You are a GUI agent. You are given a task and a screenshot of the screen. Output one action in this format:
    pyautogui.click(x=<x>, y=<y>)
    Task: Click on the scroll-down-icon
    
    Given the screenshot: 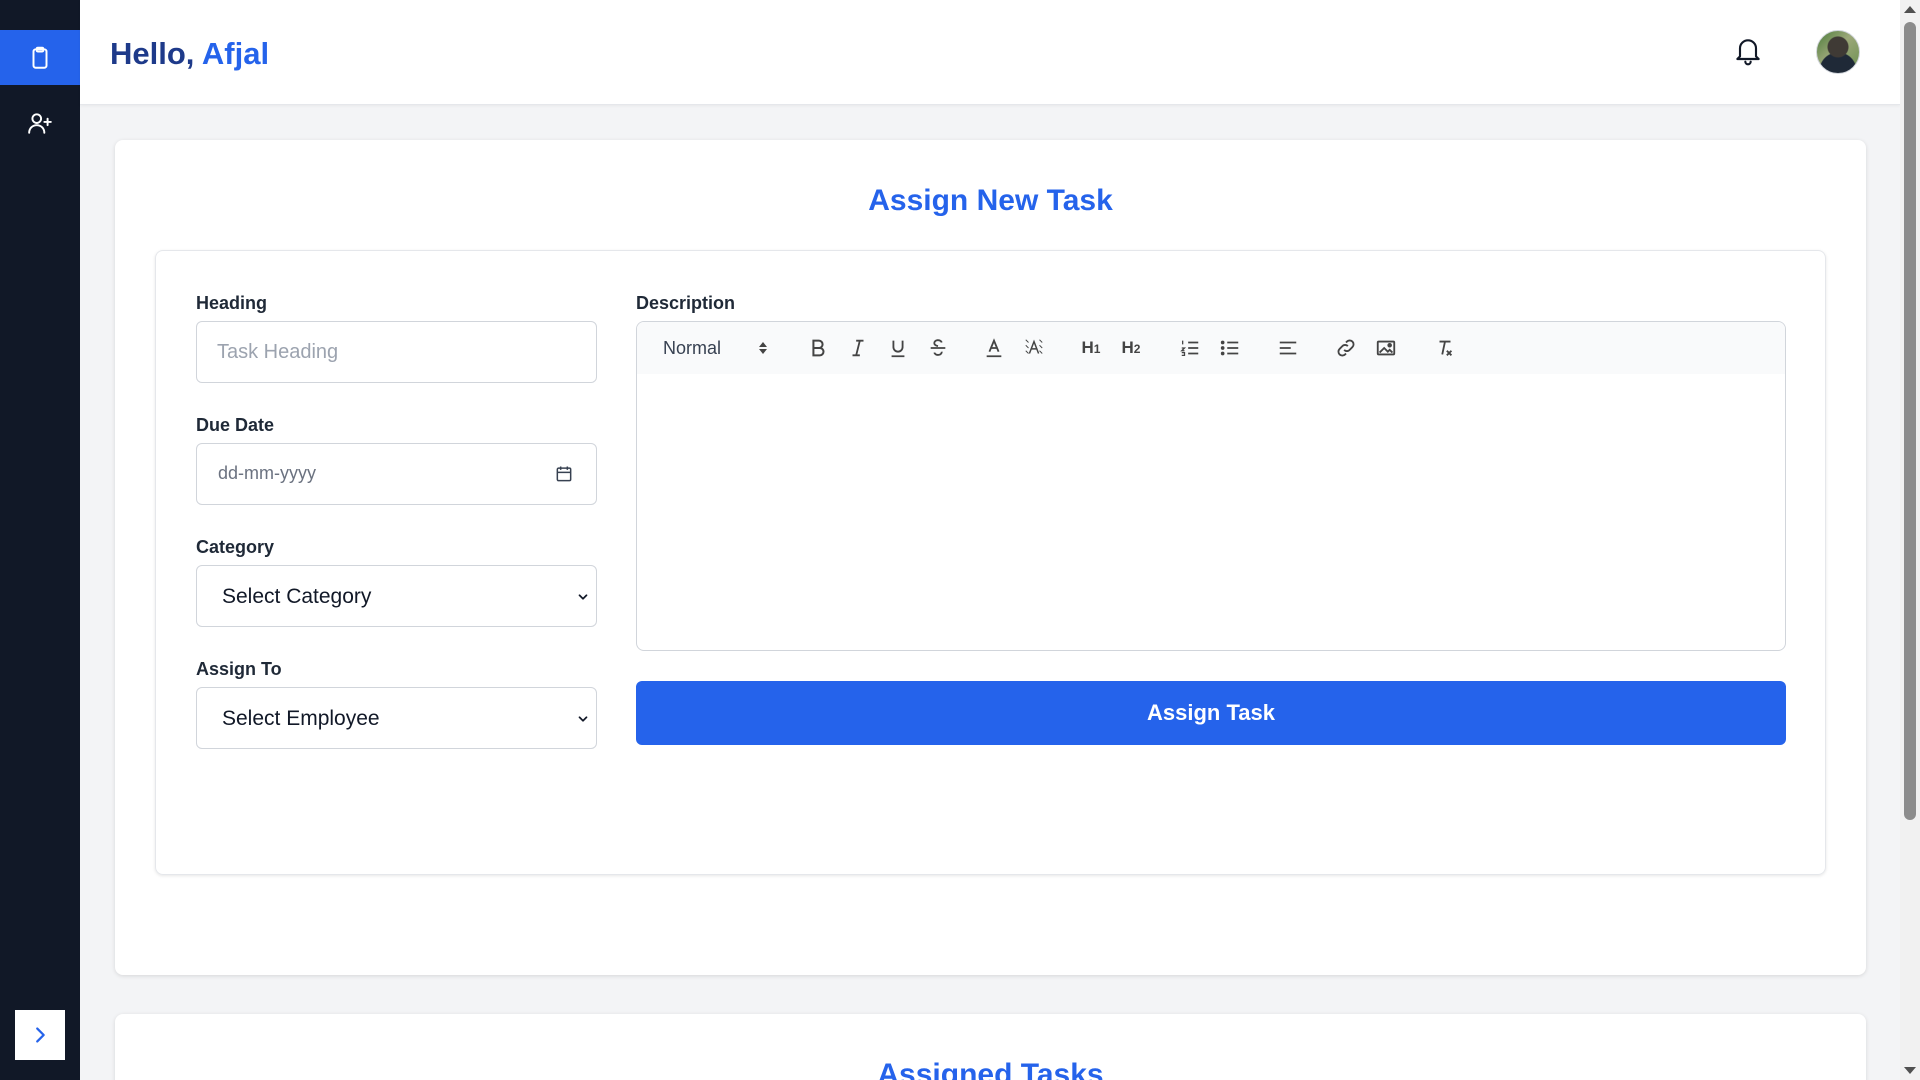 What is the action you would take?
    pyautogui.click(x=1910, y=1070)
    